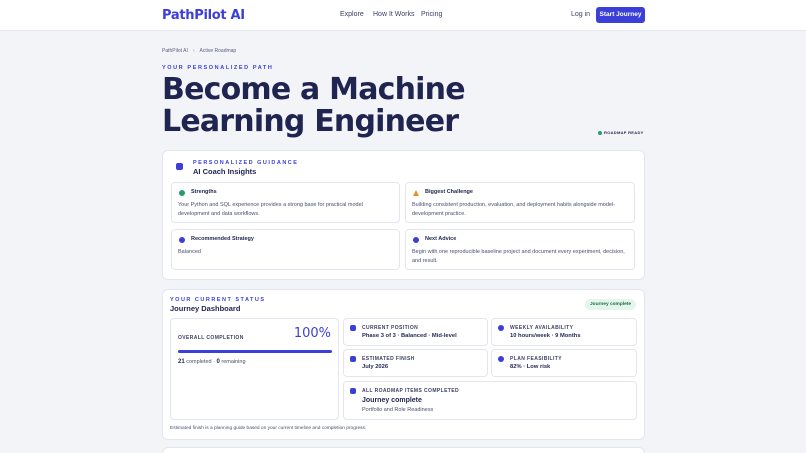 The width and height of the screenshot is (806, 453). I want to click on roadmap-ready-label: ROADMAP READY, so click(624, 132).